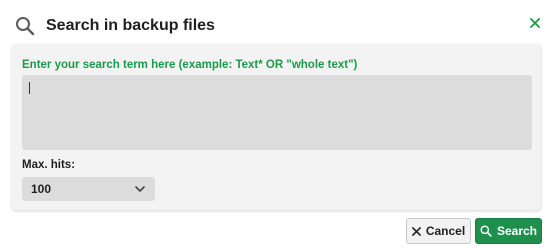  I want to click on max-hits-value: 100, so click(41, 189).